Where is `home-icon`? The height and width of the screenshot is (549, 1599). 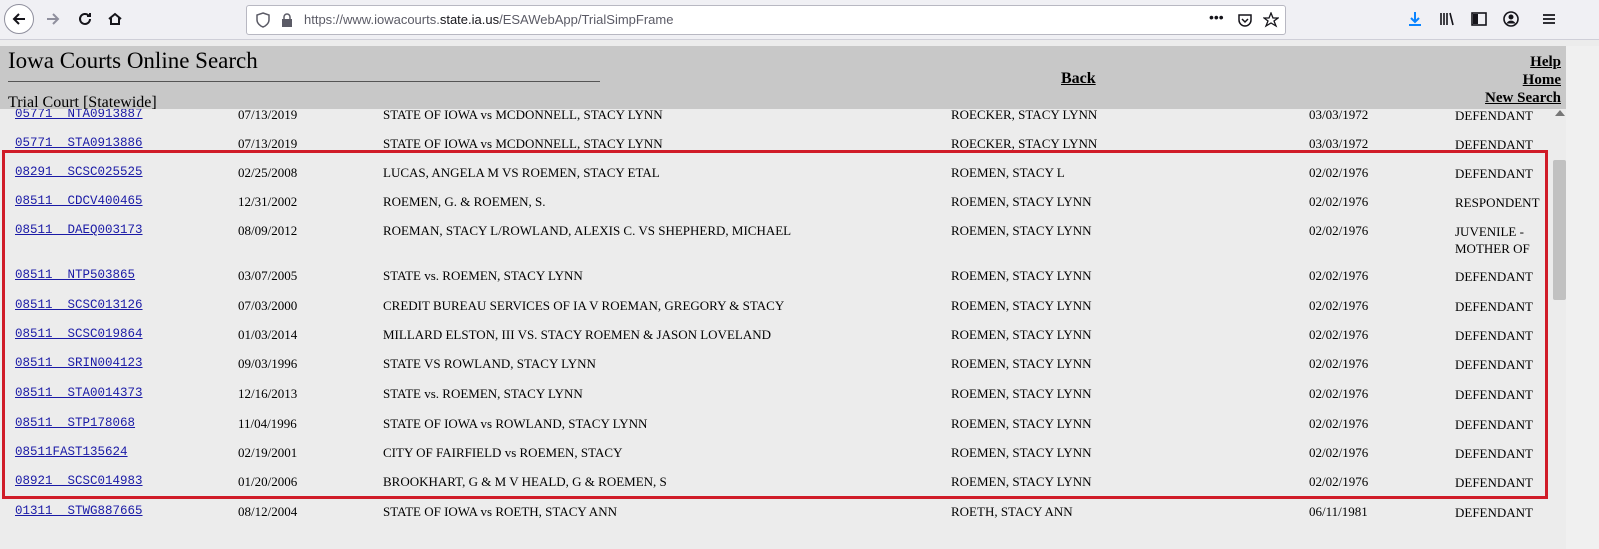 home-icon is located at coordinates (115, 19).